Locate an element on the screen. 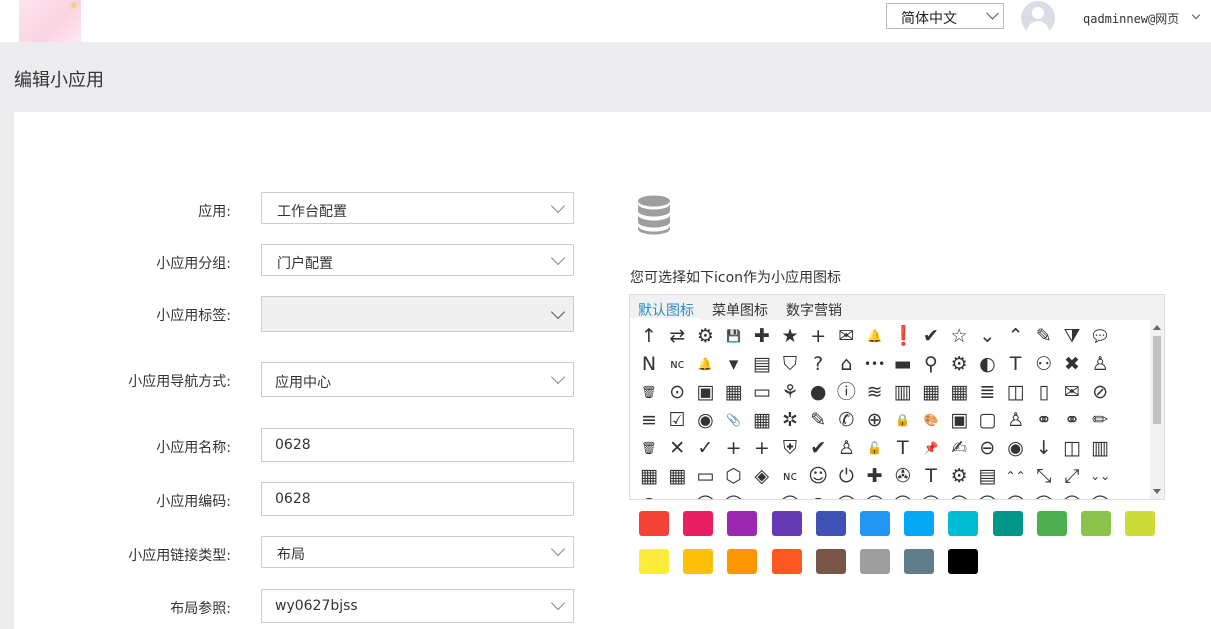 This screenshot has height=629, width=1211. tee-icon: T is located at coordinates (931, 476).